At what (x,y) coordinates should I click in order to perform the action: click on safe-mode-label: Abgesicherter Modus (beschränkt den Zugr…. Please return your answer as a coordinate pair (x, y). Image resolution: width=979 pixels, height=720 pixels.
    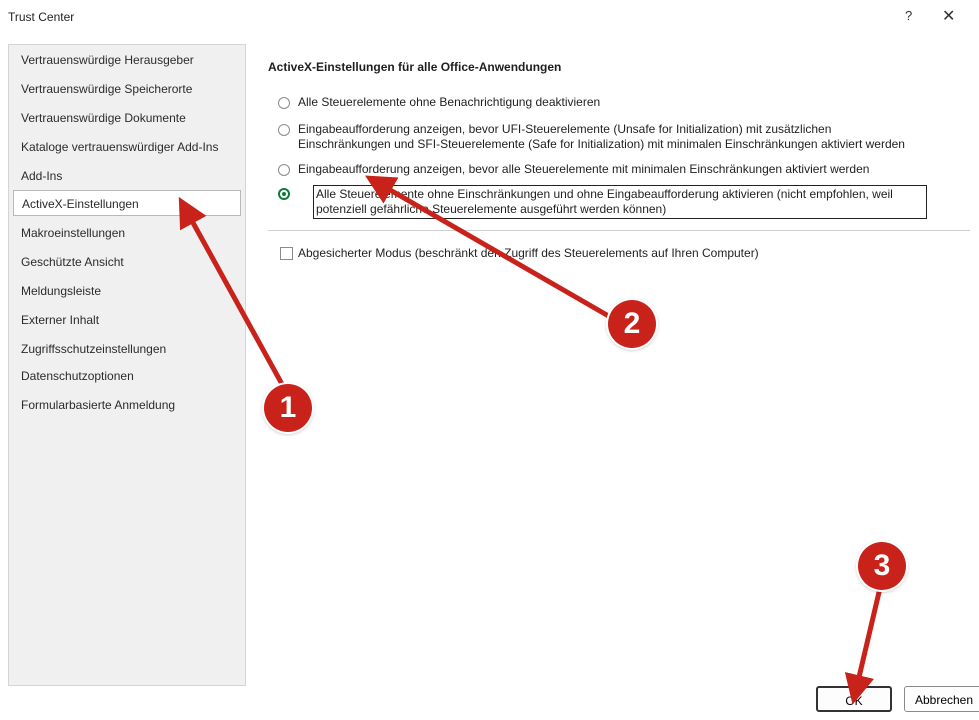
    Looking at the image, I should click on (528, 253).